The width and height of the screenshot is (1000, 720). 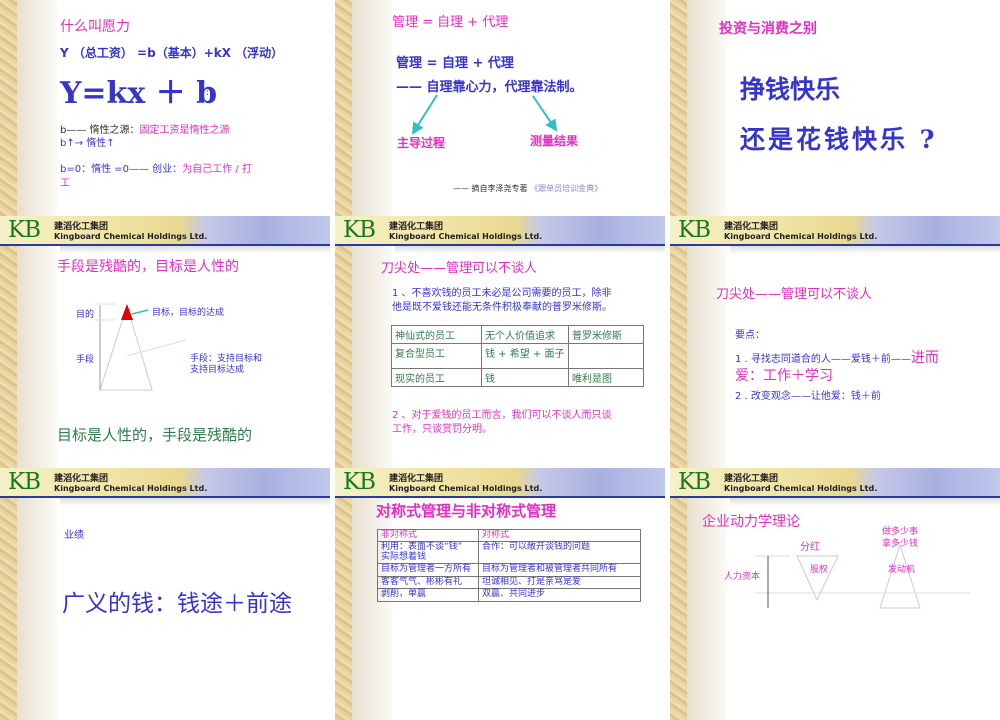 What do you see at coordinates (566, 188) in the screenshot?
I see `book: 《跟单员培训金典》` at bounding box center [566, 188].